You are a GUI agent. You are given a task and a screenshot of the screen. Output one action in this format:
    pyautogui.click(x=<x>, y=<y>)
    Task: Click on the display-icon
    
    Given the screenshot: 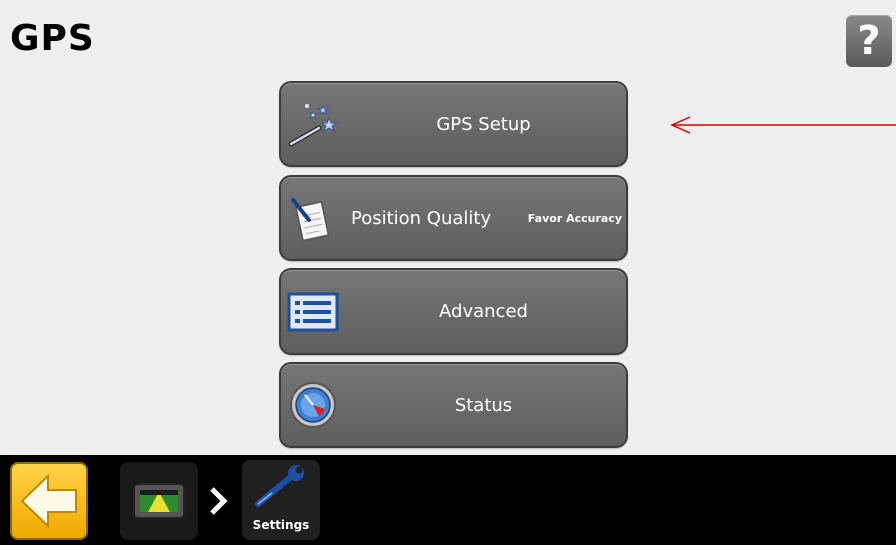 What is the action you would take?
    pyautogui.click(x=159, y=501)
    